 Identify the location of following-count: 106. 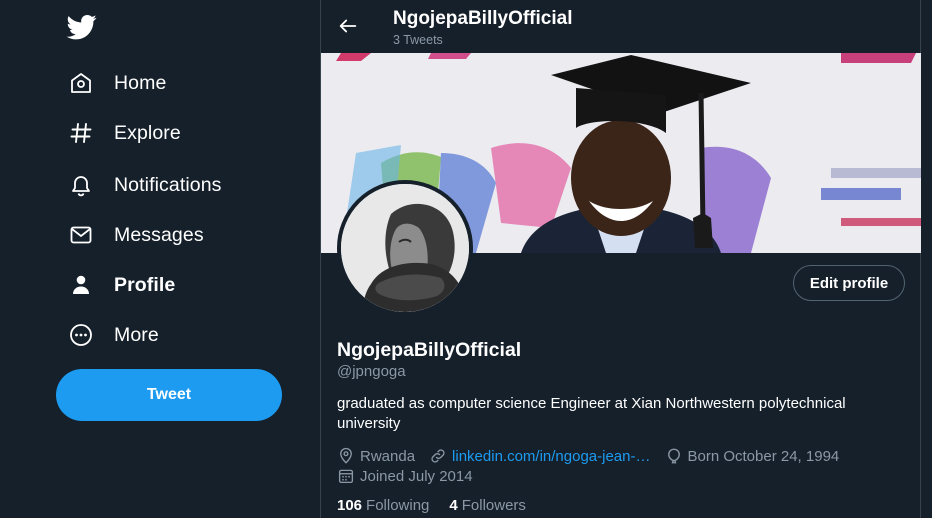
(350, 505).